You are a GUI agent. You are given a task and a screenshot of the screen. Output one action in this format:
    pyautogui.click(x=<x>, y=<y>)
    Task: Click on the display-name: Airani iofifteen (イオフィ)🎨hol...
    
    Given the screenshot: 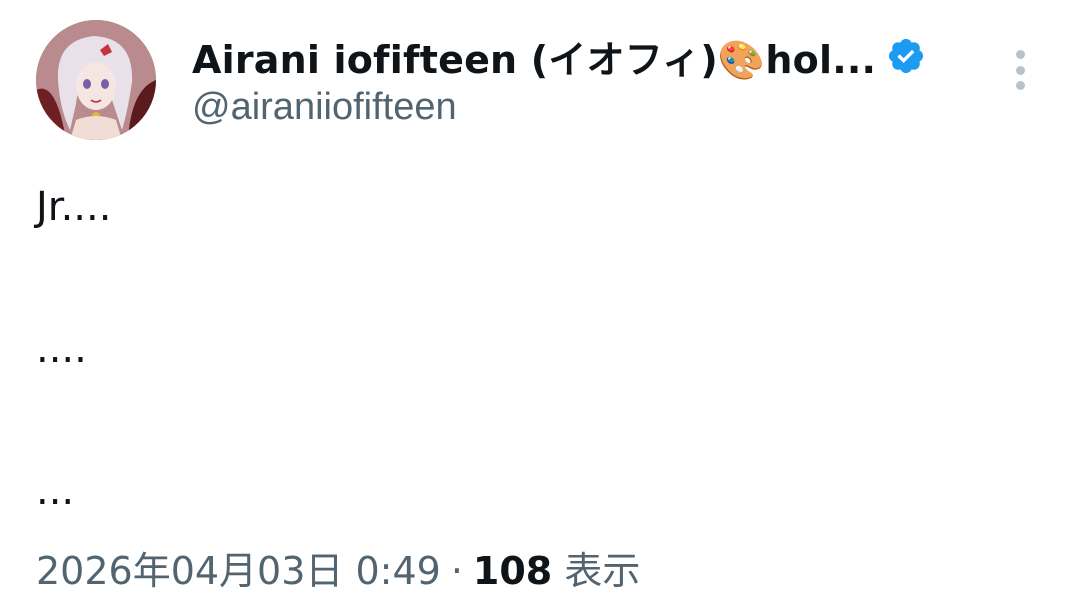 What is the action you would take?
    pyautogui.click(x=534, y=56)
    